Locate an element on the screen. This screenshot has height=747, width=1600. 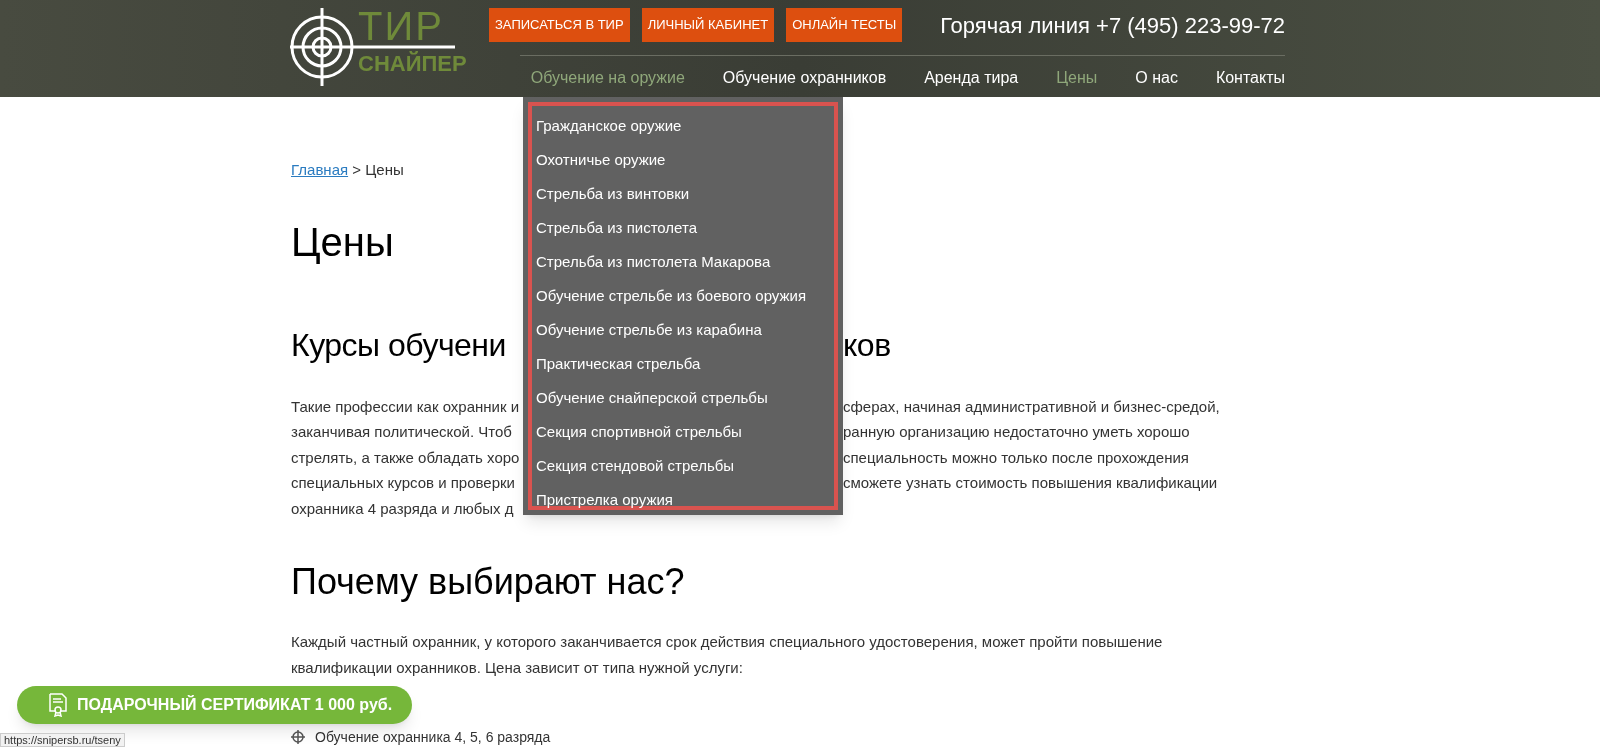
certificate-icon is located at coordinates (58, 705).